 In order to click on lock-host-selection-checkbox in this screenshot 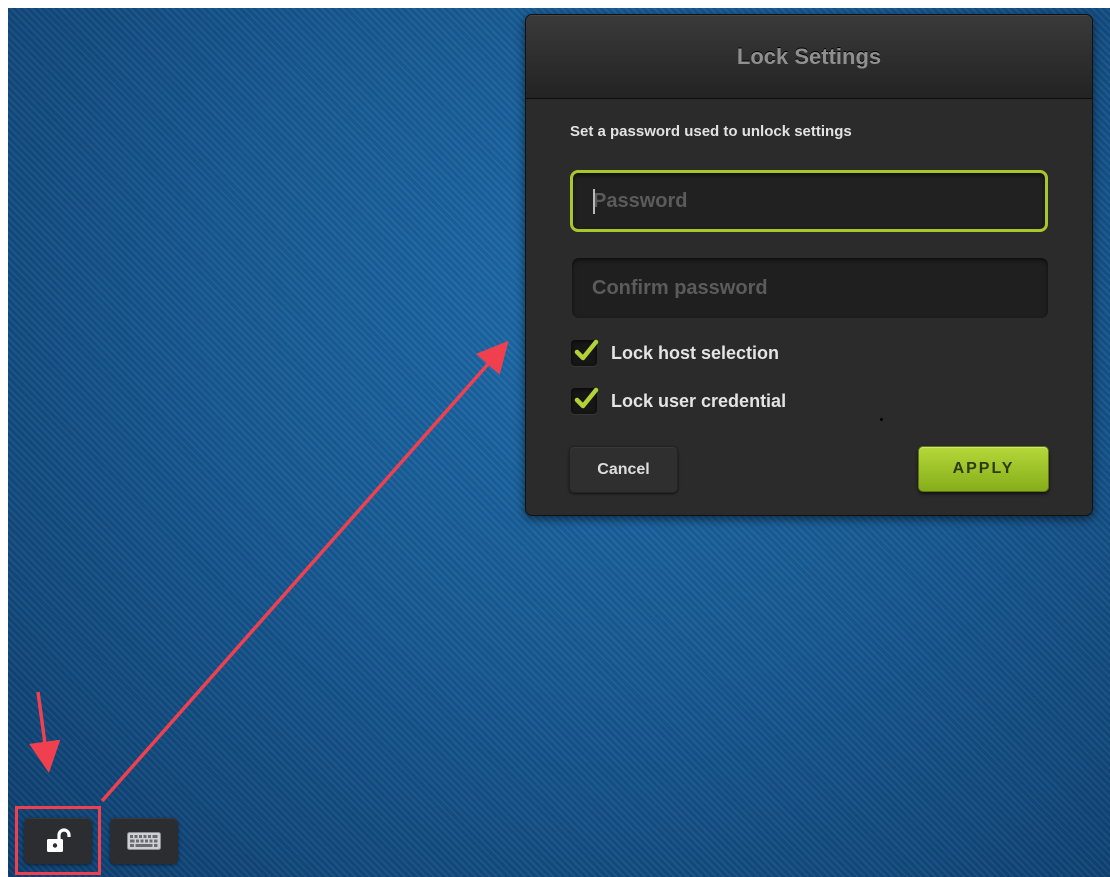, I will do `click(585, 352)`.